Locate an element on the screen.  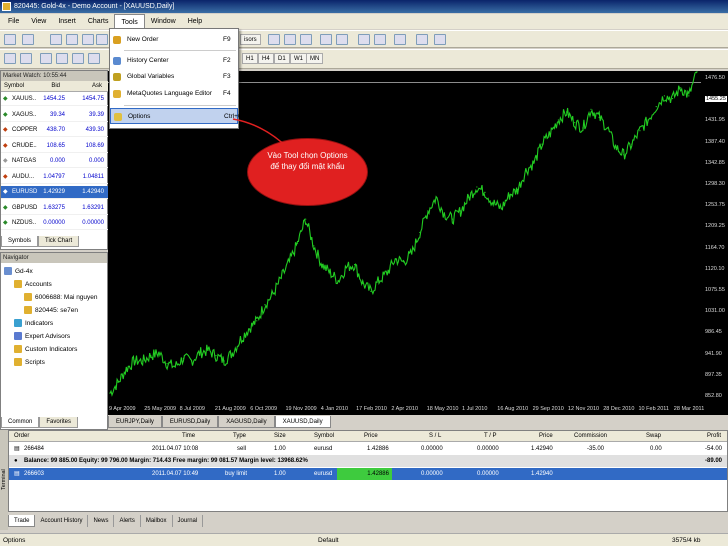
market-watch-row: ◆ AUDU... 1.04797 1.04811 is located at coordinates (54, 177).